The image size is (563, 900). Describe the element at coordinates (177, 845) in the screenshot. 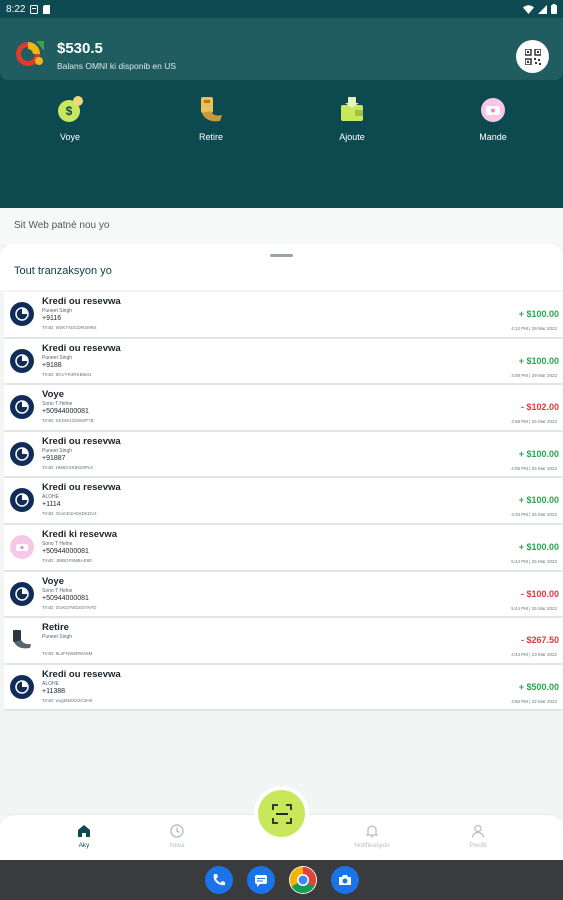

I see `nav-label: Istwa` at that location.